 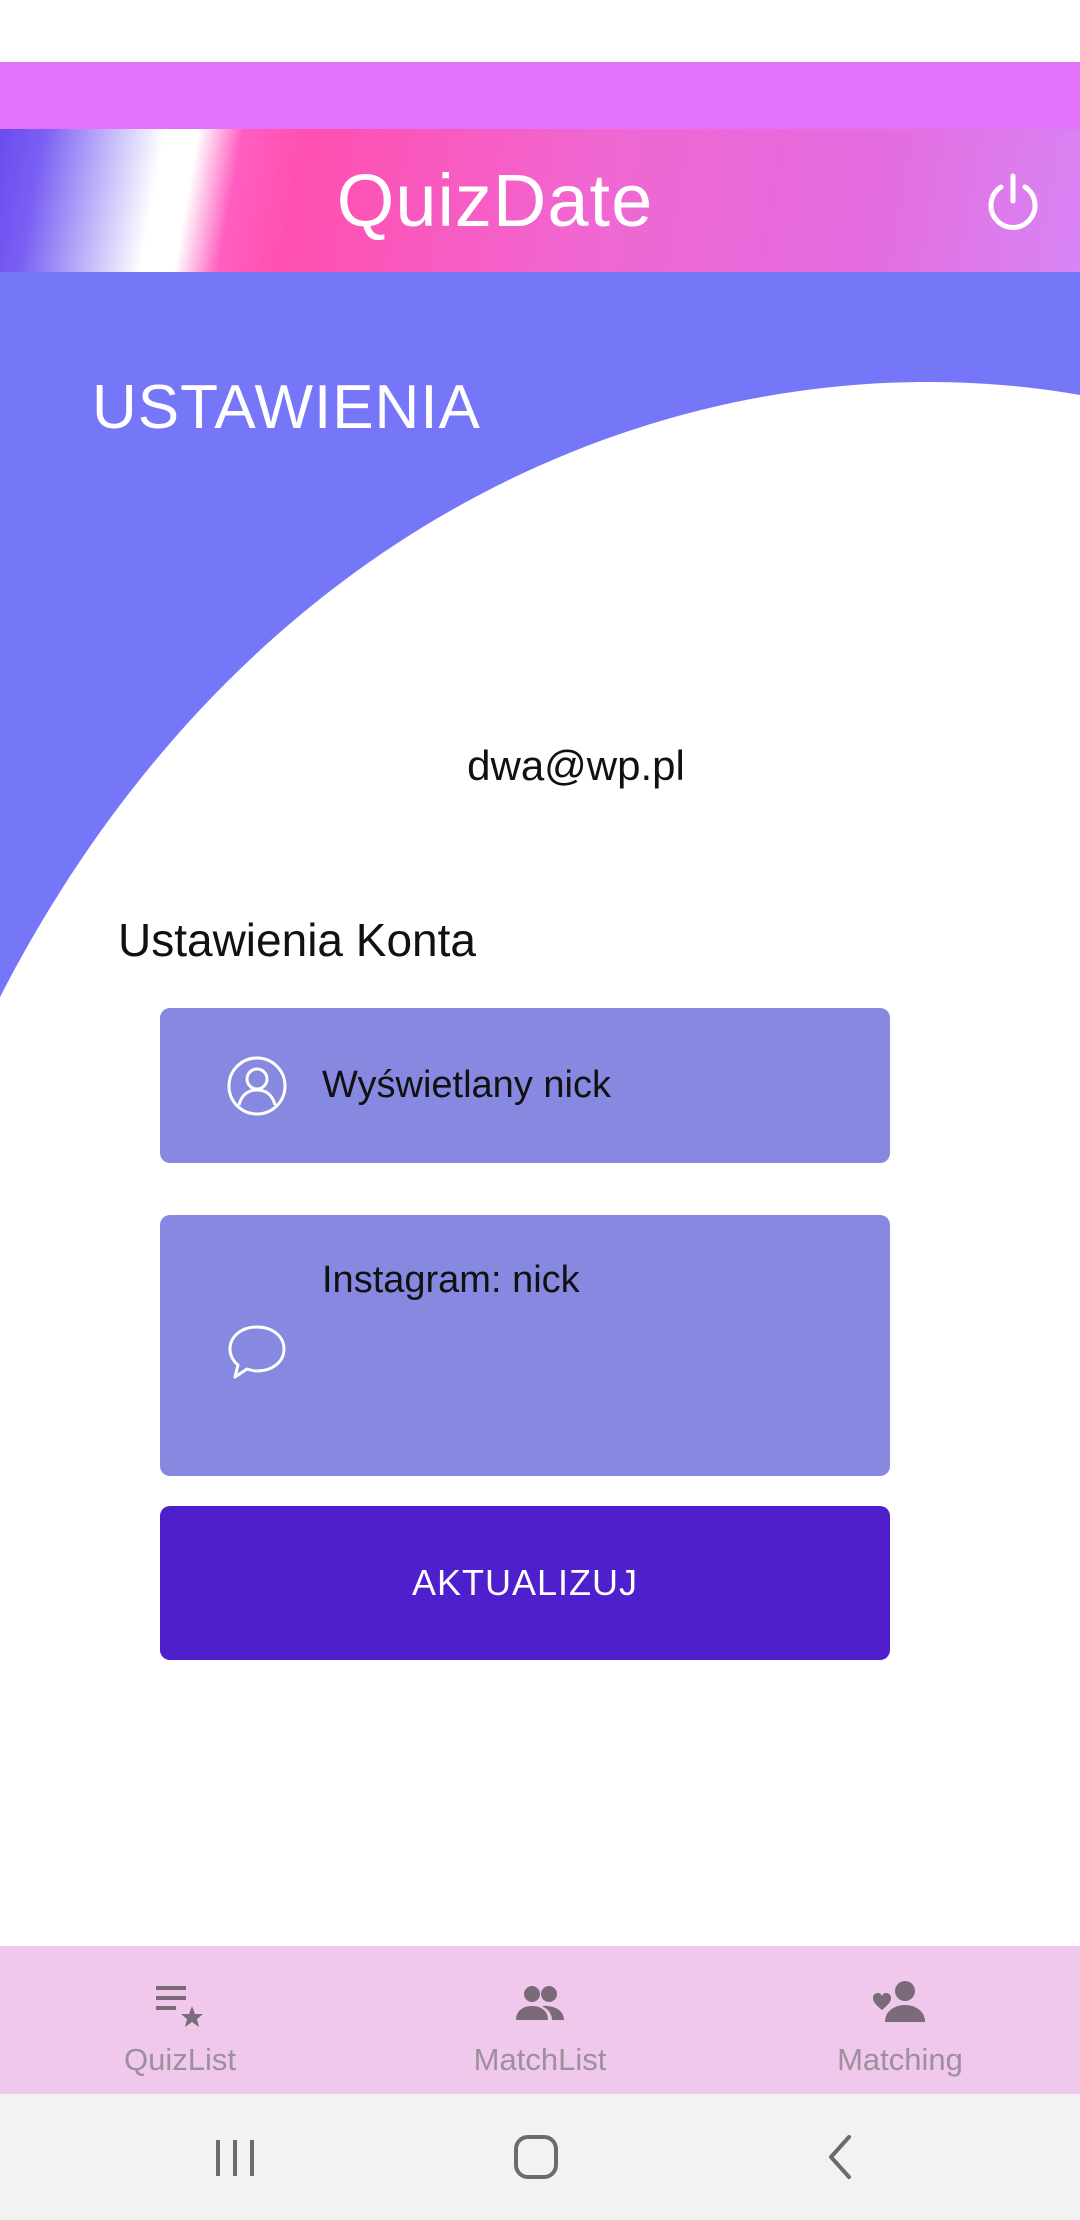 What do you see at coordinates (525, 1583) in the screenshot?
I see `update-button: AKTUALIZUJ` at bounding box center [525, 1583].